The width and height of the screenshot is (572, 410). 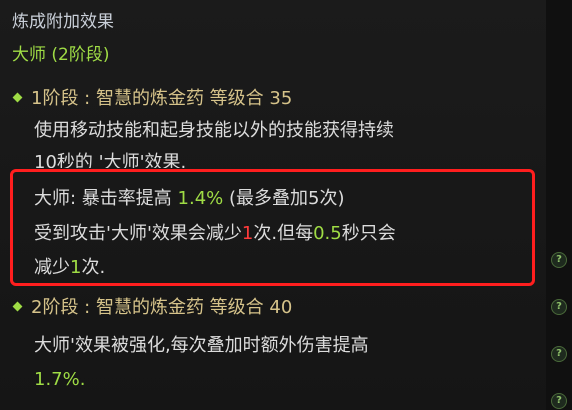 I want to click on stage2-desc-line2: 1.7%., so click(x=60, y=379).